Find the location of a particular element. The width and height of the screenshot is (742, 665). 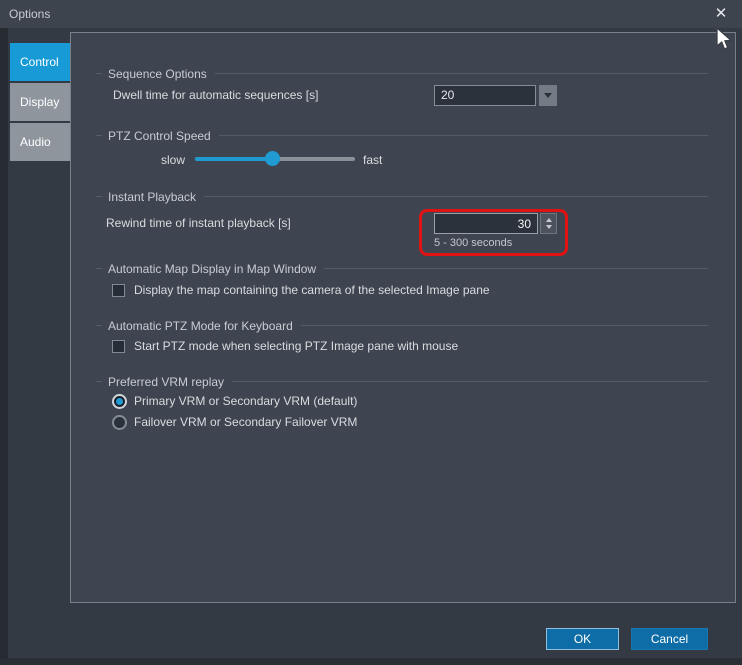

section-header-vrm-replay: Preferred VRM replay is located at coordinates (402, 382).